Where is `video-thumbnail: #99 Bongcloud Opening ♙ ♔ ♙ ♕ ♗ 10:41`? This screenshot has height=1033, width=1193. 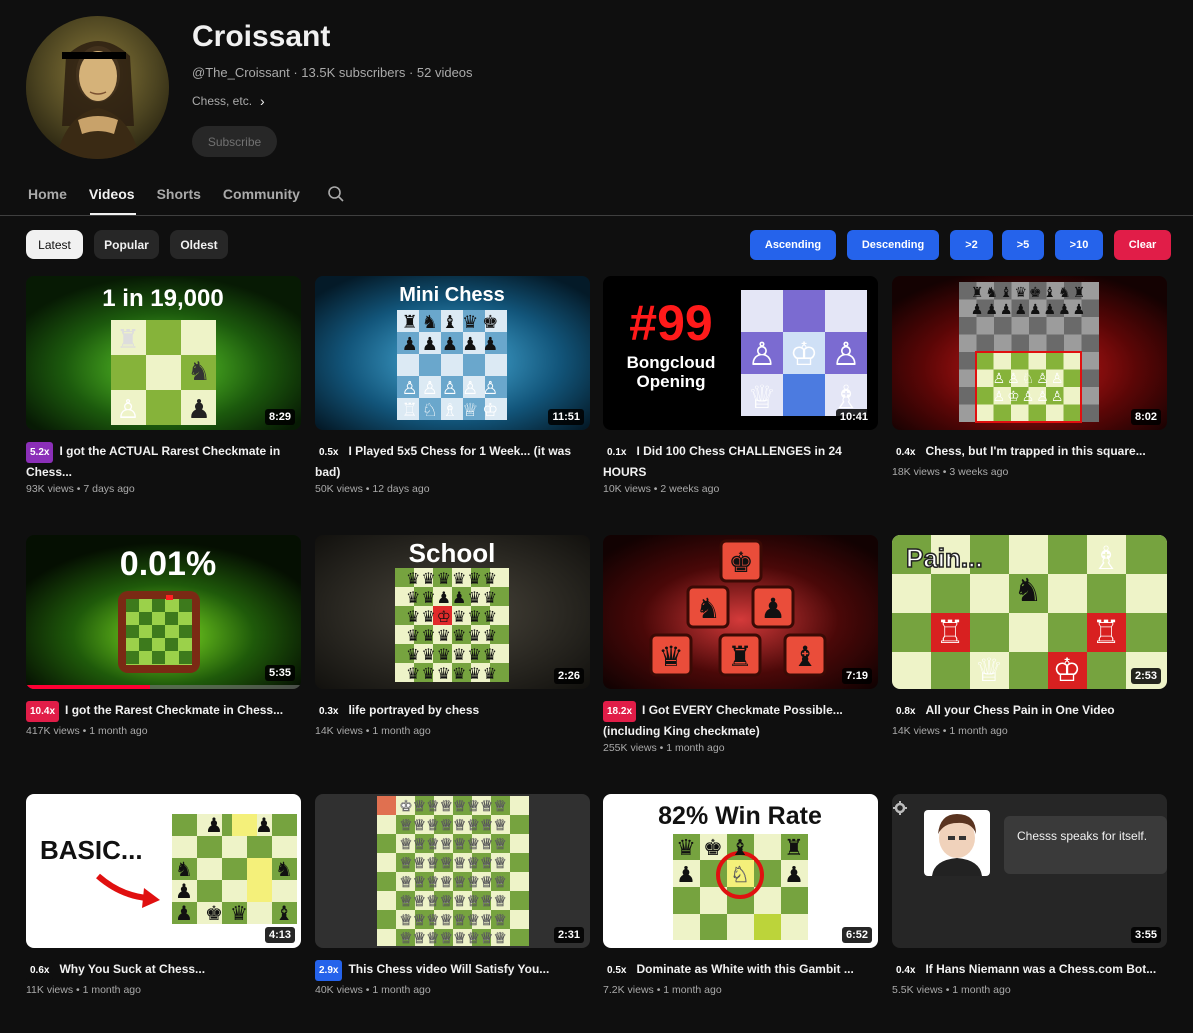 video-thumbnail: #99 Bongcloud Opening ♙ ♔ ♙ ♕ ♗ 10:41 is located at coordinates (740, 353).